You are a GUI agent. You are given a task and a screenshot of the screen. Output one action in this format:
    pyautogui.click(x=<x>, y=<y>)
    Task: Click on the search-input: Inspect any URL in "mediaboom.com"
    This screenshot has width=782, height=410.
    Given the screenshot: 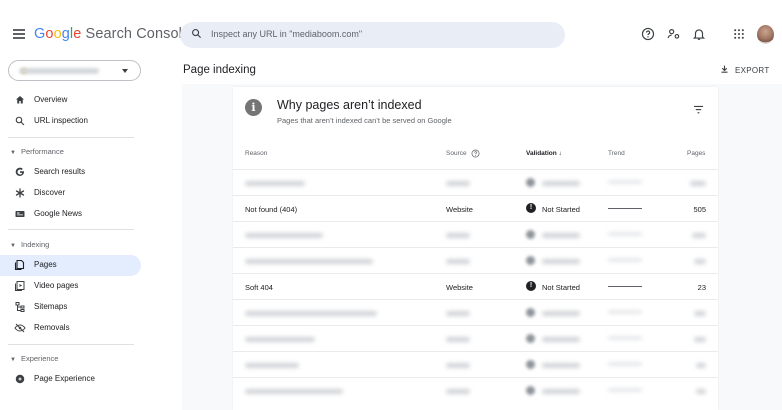 What is the action you would take?
    pyautogui.click(x=286, y=34)
    